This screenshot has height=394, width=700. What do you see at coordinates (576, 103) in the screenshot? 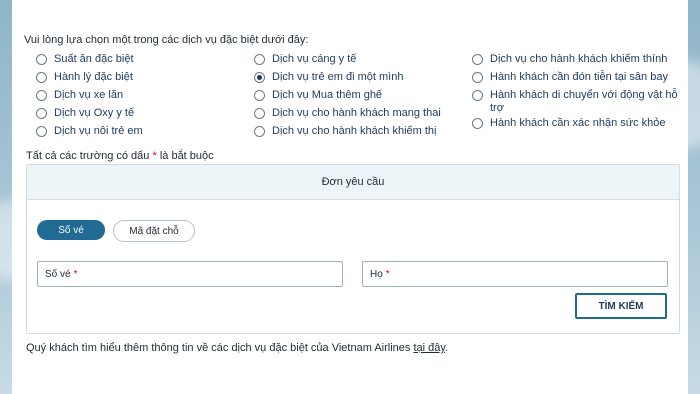
I see `service-option-service-animal: Hành khách di chuyển với động vật hỗ trợ` at bounding box center [576, 103].